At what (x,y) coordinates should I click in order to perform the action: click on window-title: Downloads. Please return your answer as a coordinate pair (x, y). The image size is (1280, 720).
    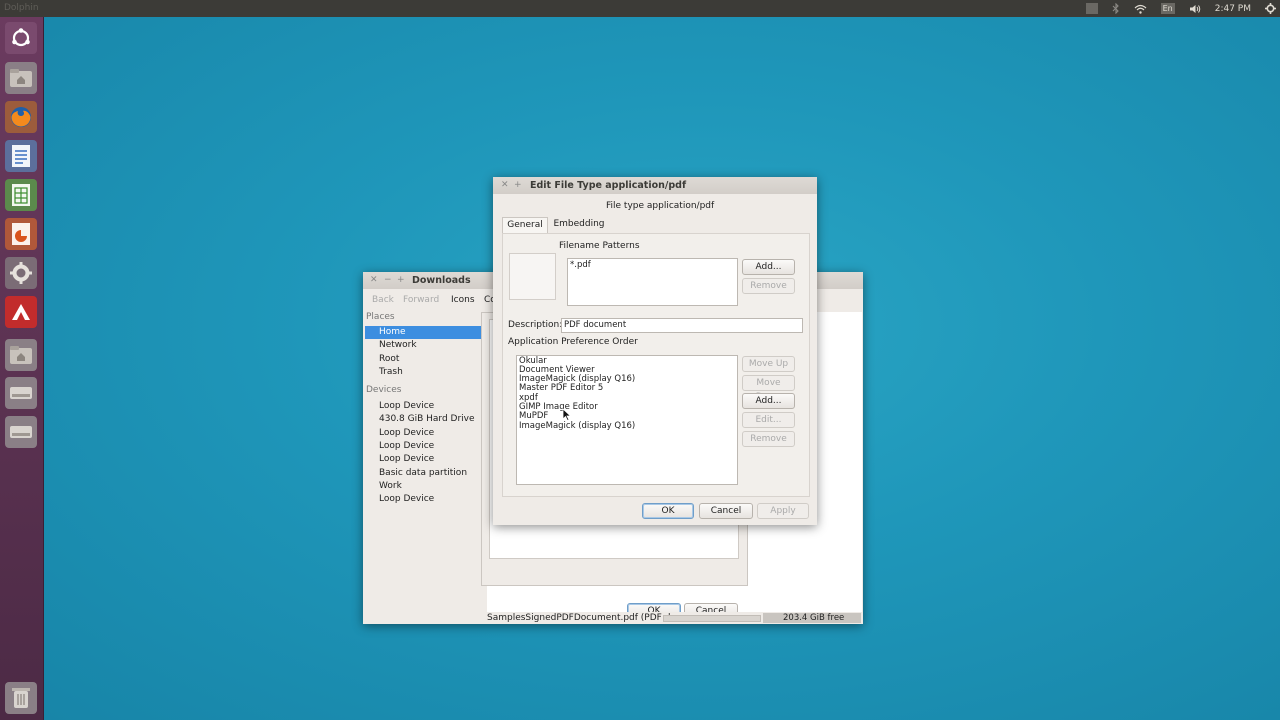
    Looking at the image, I should click on (441, 280).